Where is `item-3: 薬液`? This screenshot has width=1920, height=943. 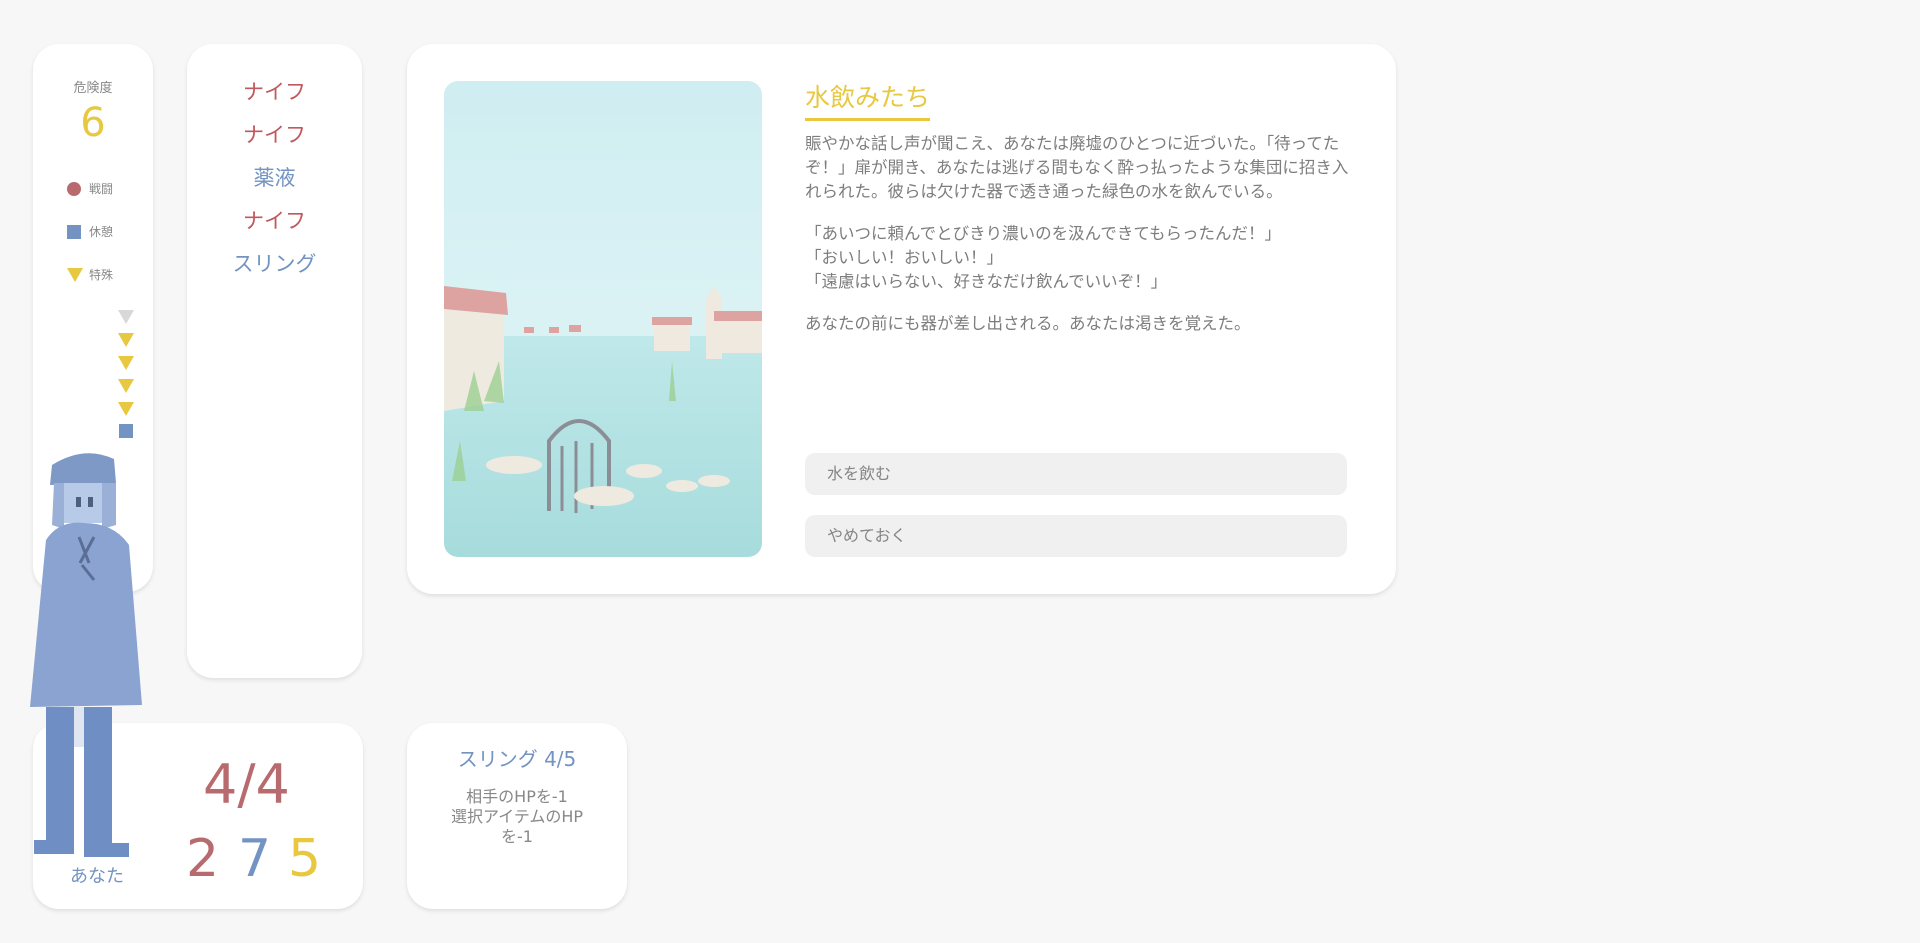
item-3: 薬液 is located at coordinates (274, 177).